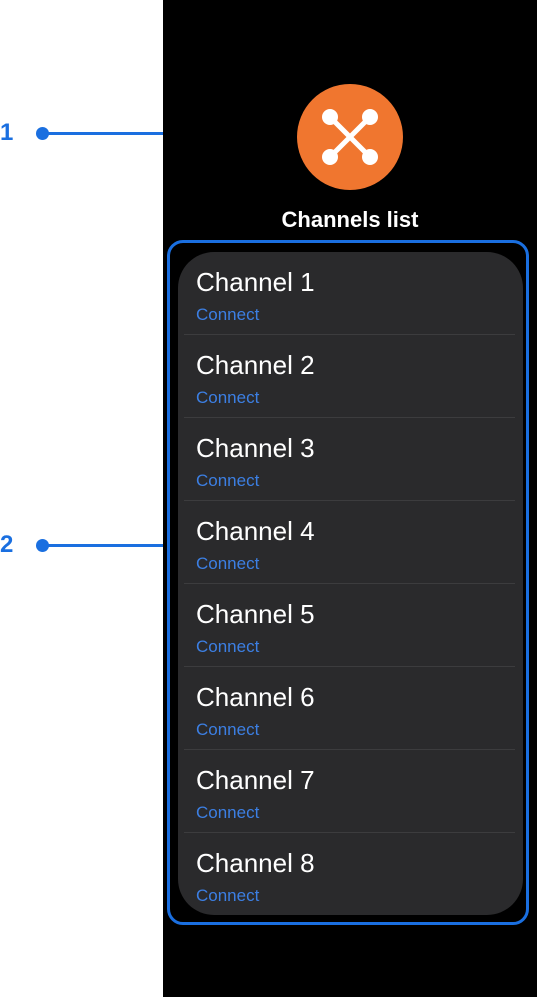 The height and width of the screenshot is (997, 537). What do you see at coordinates (7, 132) in the screenshot?
I see `callout-label-1: 1` at bounding box center [7, 132].